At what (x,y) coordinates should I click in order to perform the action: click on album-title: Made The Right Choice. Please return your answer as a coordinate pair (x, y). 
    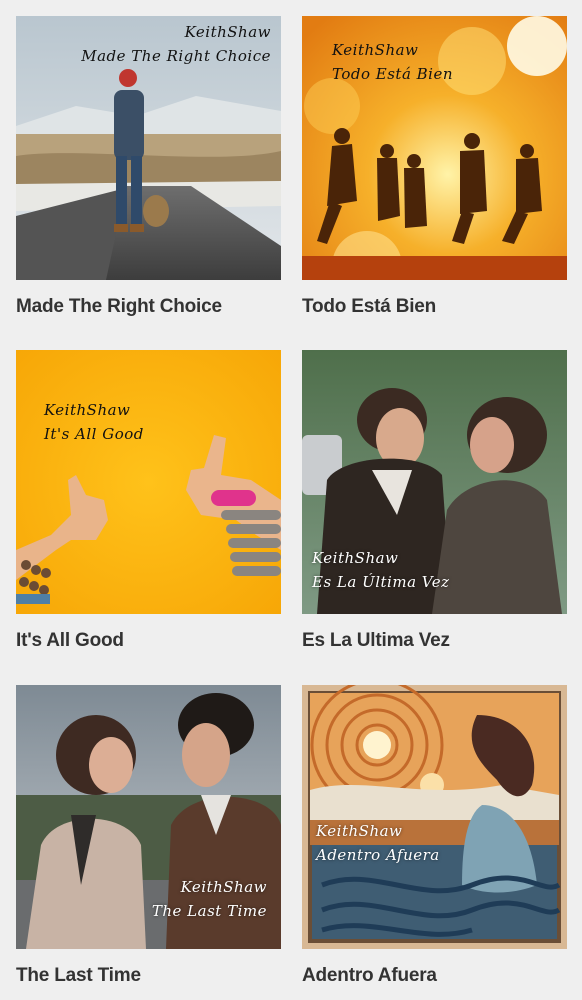
    Looking at the image, I should click on (148, 307).